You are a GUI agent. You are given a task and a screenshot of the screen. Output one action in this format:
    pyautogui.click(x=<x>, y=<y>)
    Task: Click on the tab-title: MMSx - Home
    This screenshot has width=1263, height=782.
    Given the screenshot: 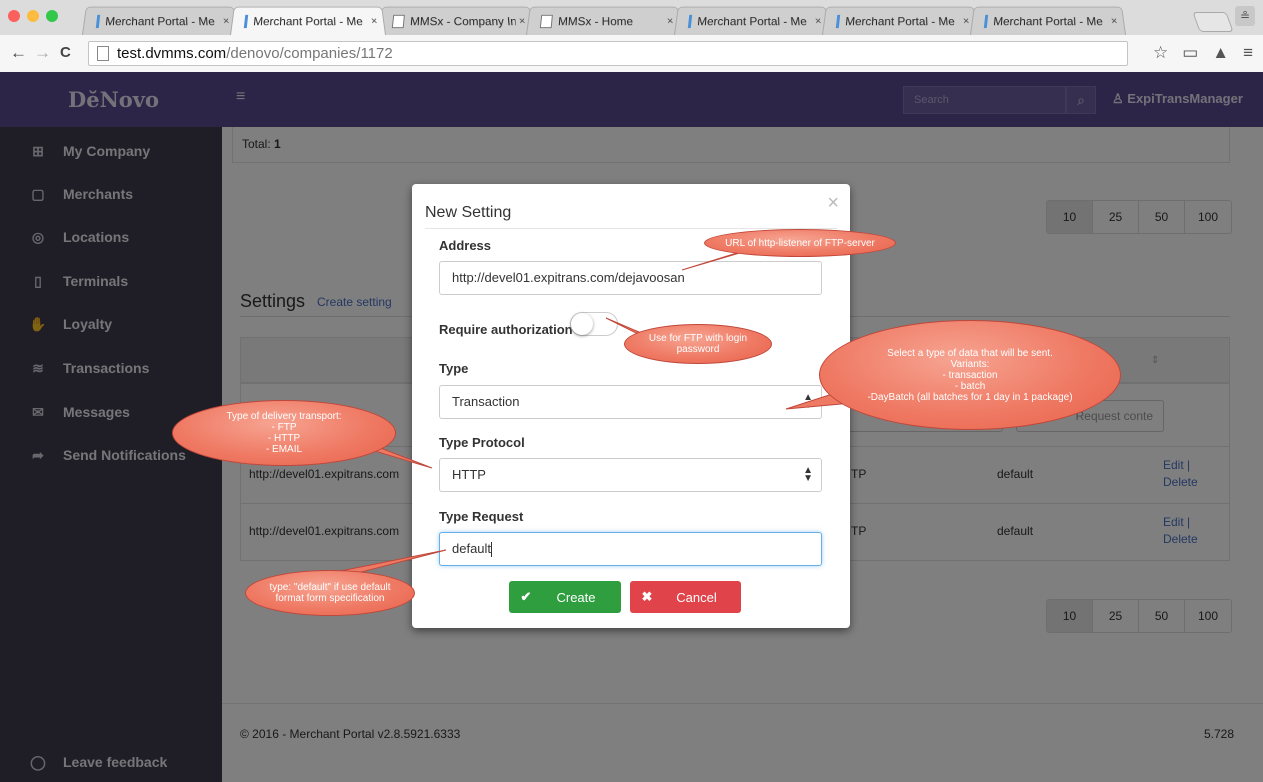 What is the action you would take?
    pyautogui.click(x=595, y=21)
    